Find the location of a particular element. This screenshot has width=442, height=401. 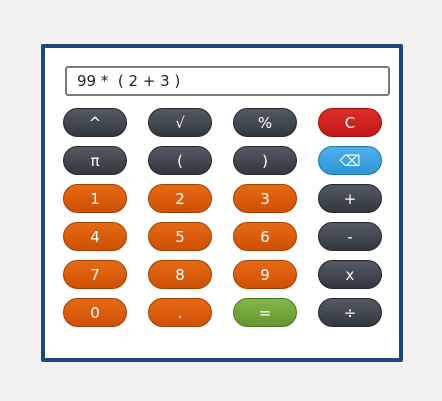

percent-button: % is located at coordinates (265, 122).